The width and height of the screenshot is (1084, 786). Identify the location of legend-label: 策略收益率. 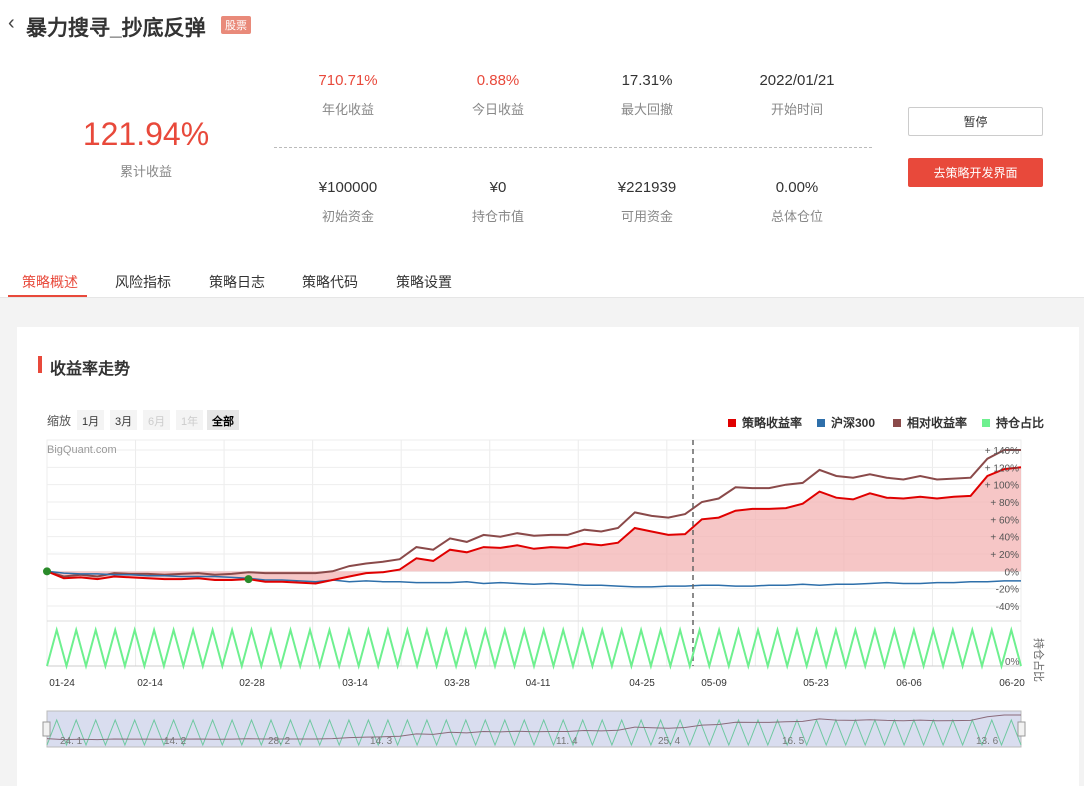
(772, 423).